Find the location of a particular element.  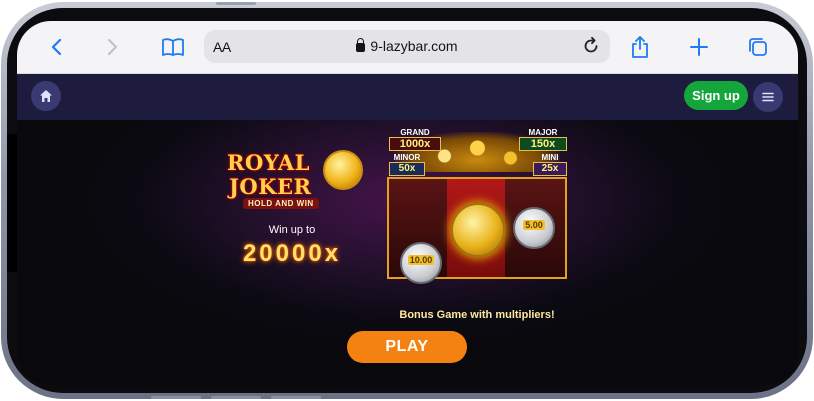

home-icon is located at coordinates (46, 96).